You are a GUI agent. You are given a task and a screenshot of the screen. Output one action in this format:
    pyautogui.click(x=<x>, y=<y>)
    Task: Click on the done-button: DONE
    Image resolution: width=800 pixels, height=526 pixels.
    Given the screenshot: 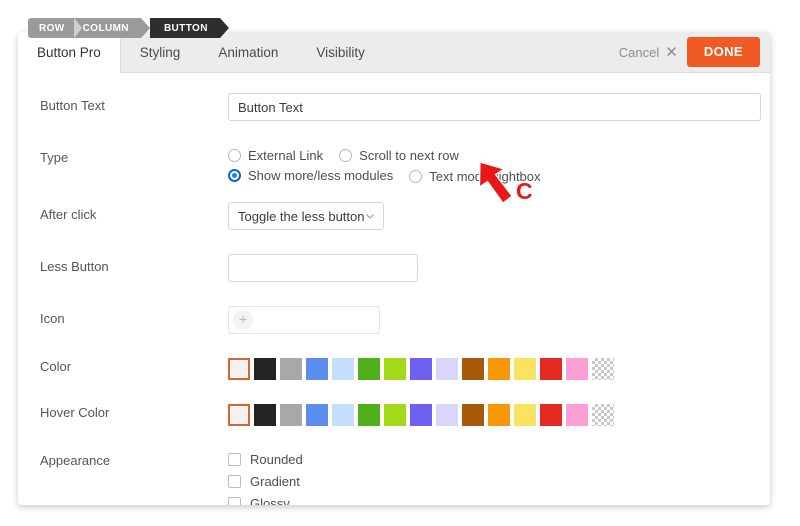 What is the action you would take?
    pyautogui.click(x=723, y=52)
    